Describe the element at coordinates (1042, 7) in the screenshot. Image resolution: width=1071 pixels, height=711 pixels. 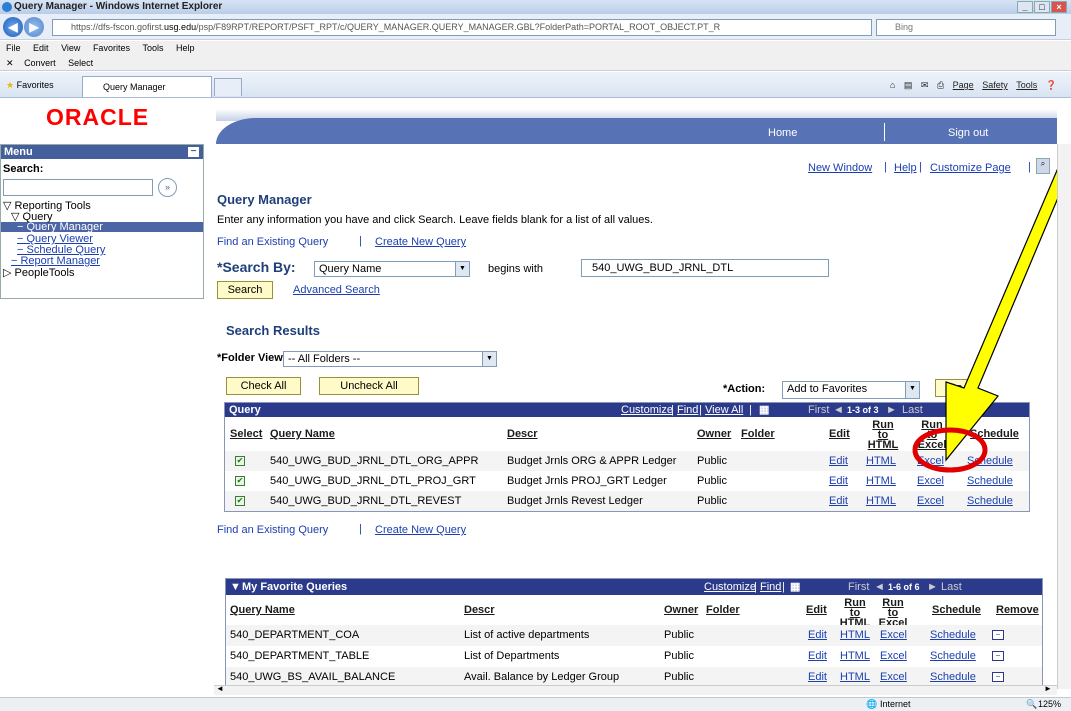
I see `maximize-button: □` at that location.